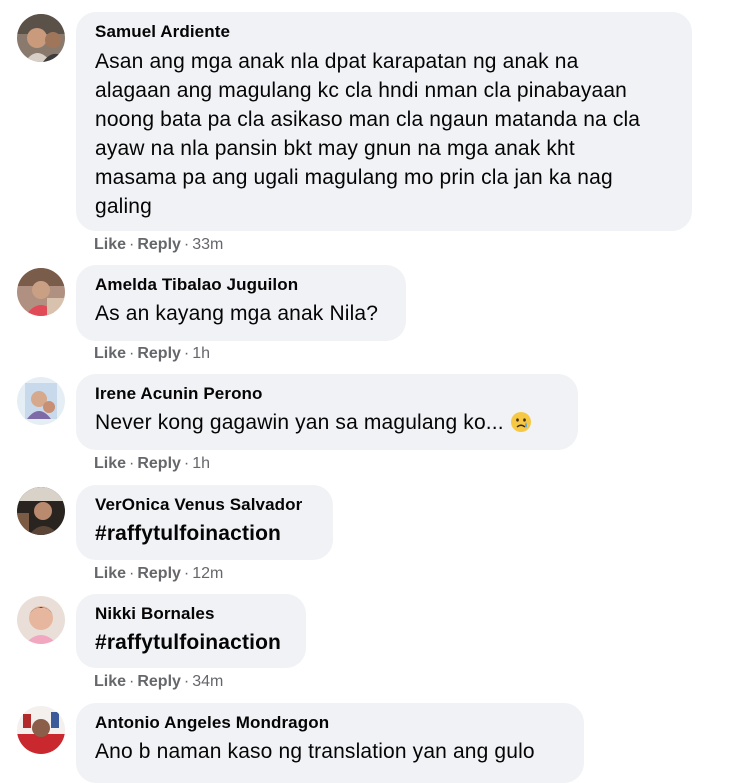 This screenshot has width=750, height=783. I want to click on comment-bubble: Nikki Bornales #raffytulfoinaction, so click(191, 631).